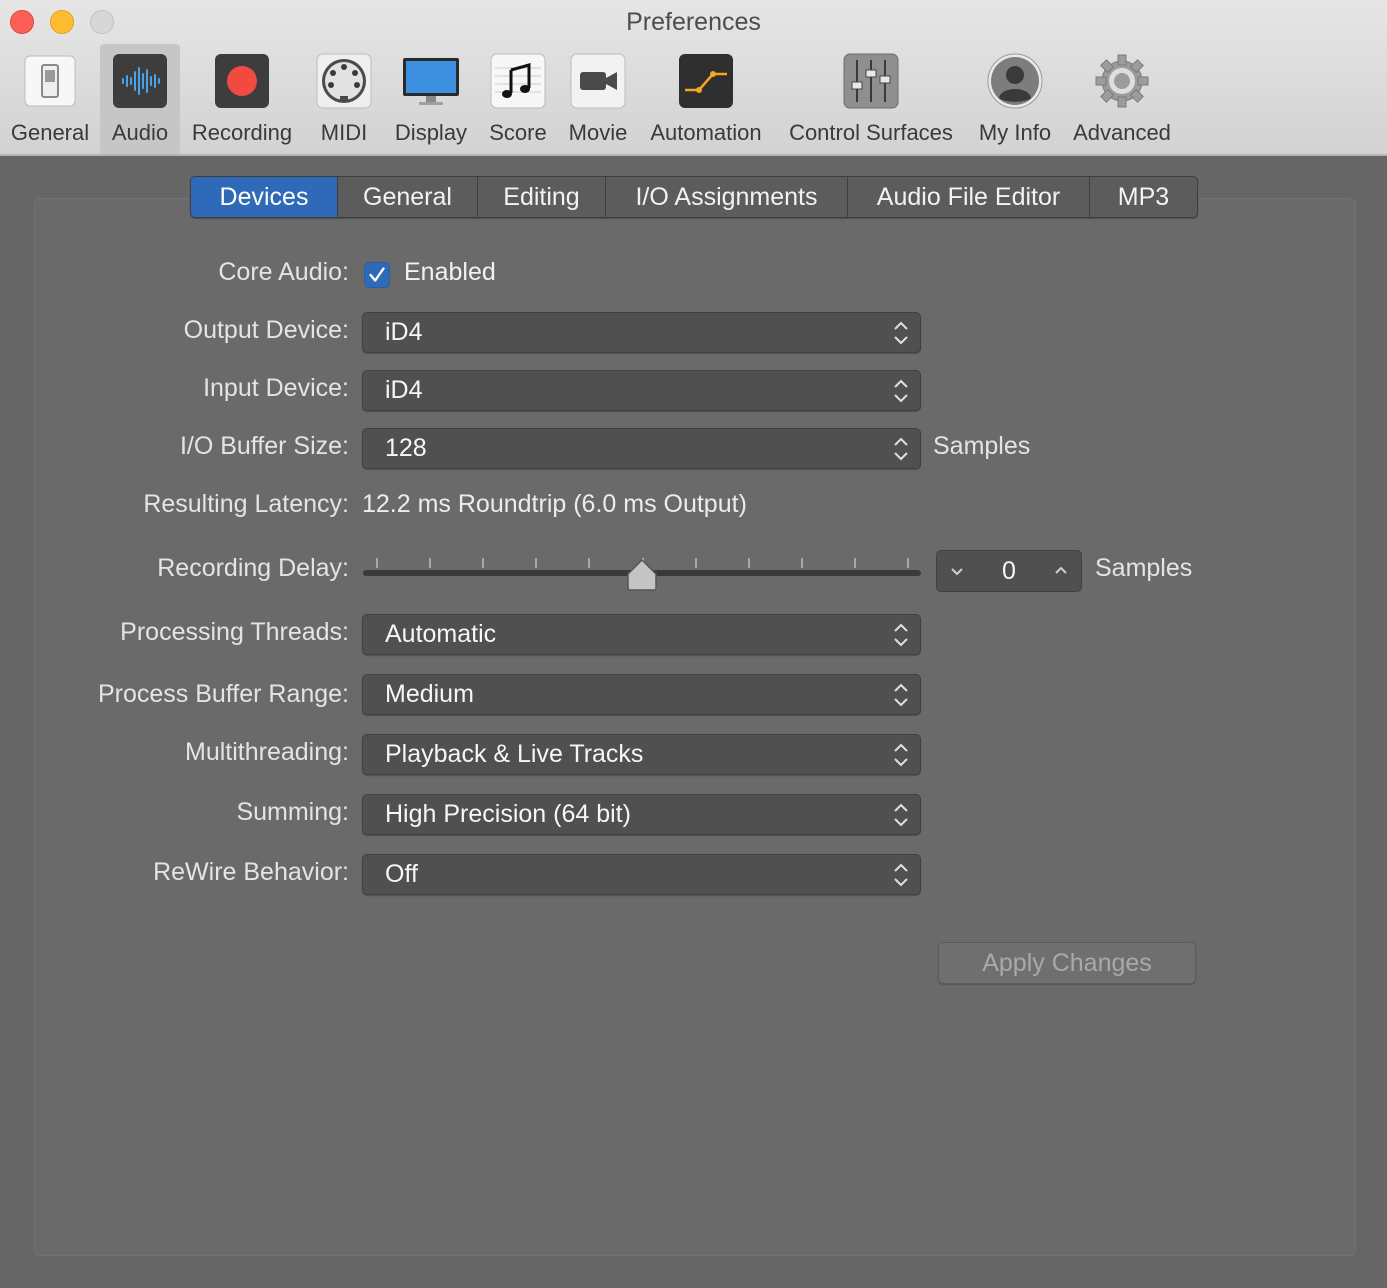 This screenshot has height=1288, width=1387. What do you see at coordinates (344, 81) in the screenshot?
I see `midi-connector-icon` at bounding box center [344, 81].